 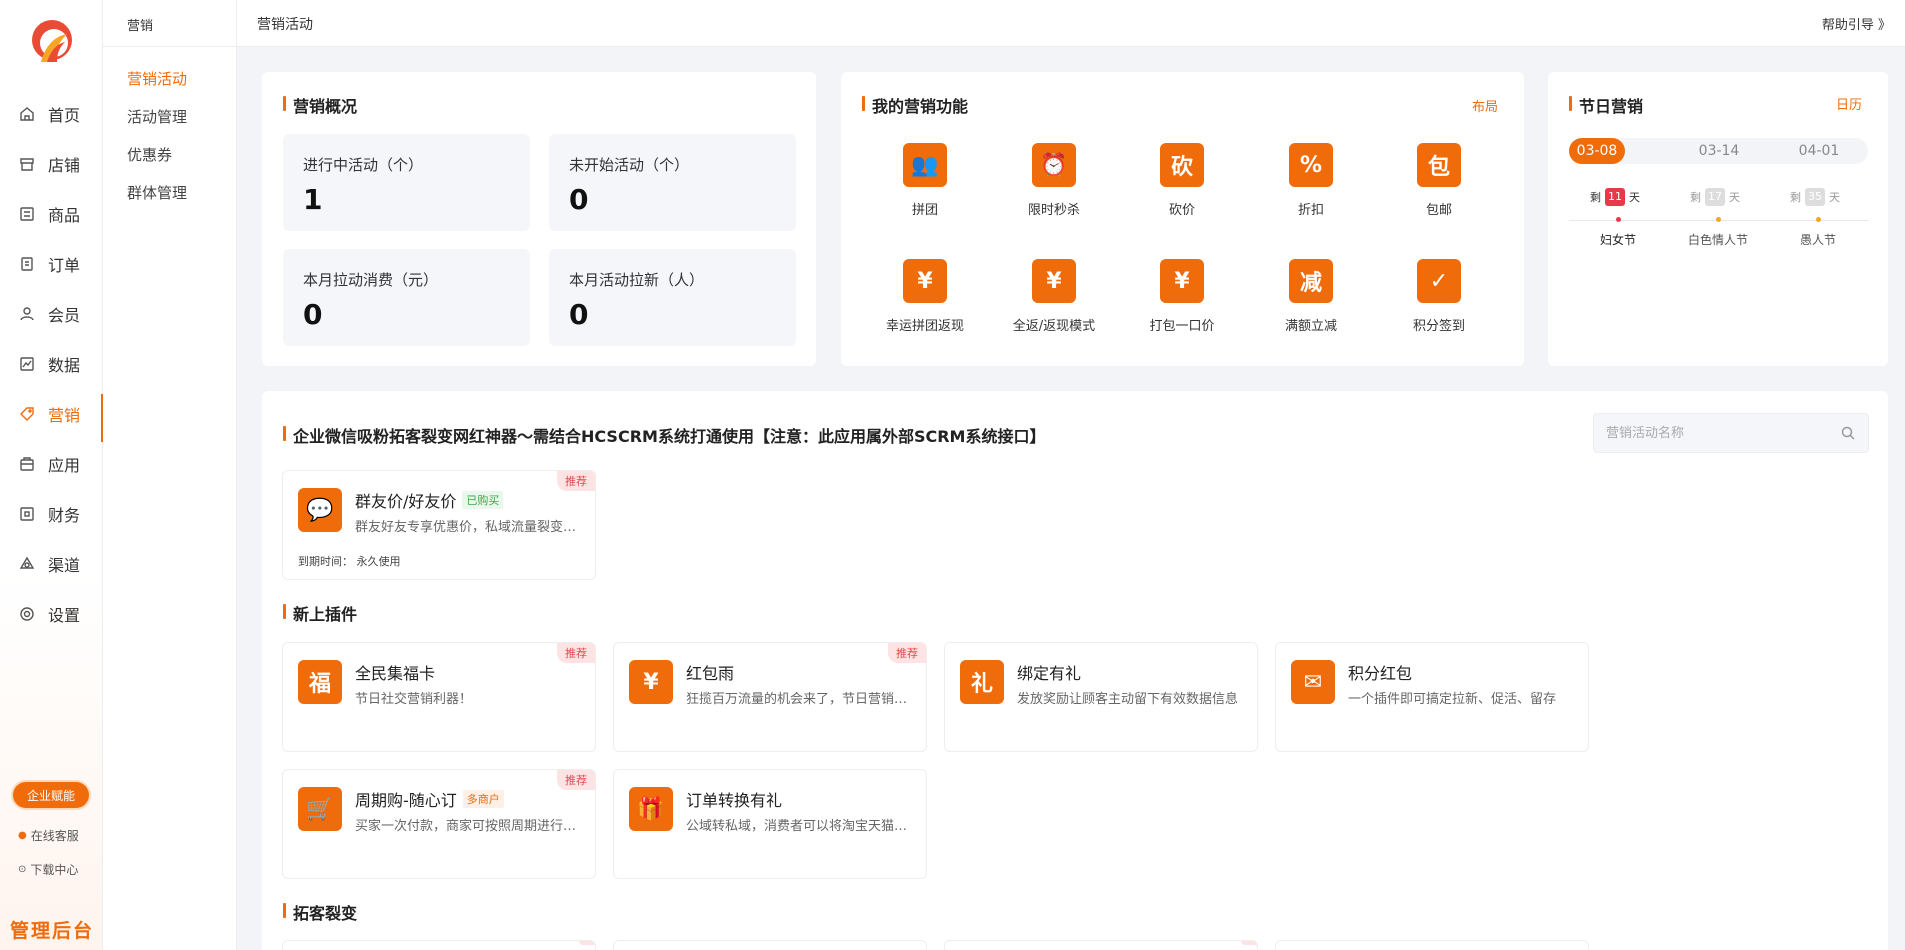 I want to click on chat-bubble-icon: 💬, so click(x=320, y=510).